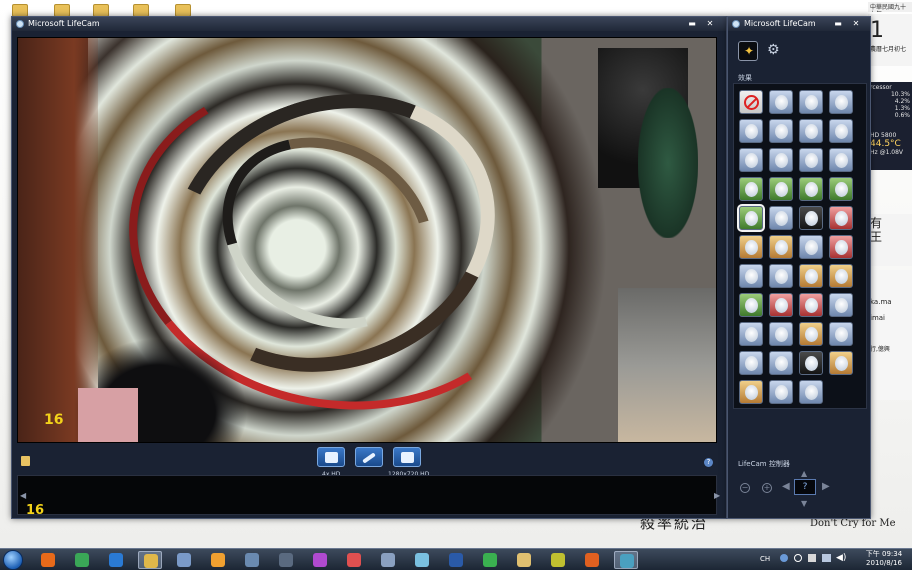 The height and width of the screenshot is (570, 912). Describe the element at coordinates (811, 305) in the screenshot. I see `effect-30-thumbnail` at that location.